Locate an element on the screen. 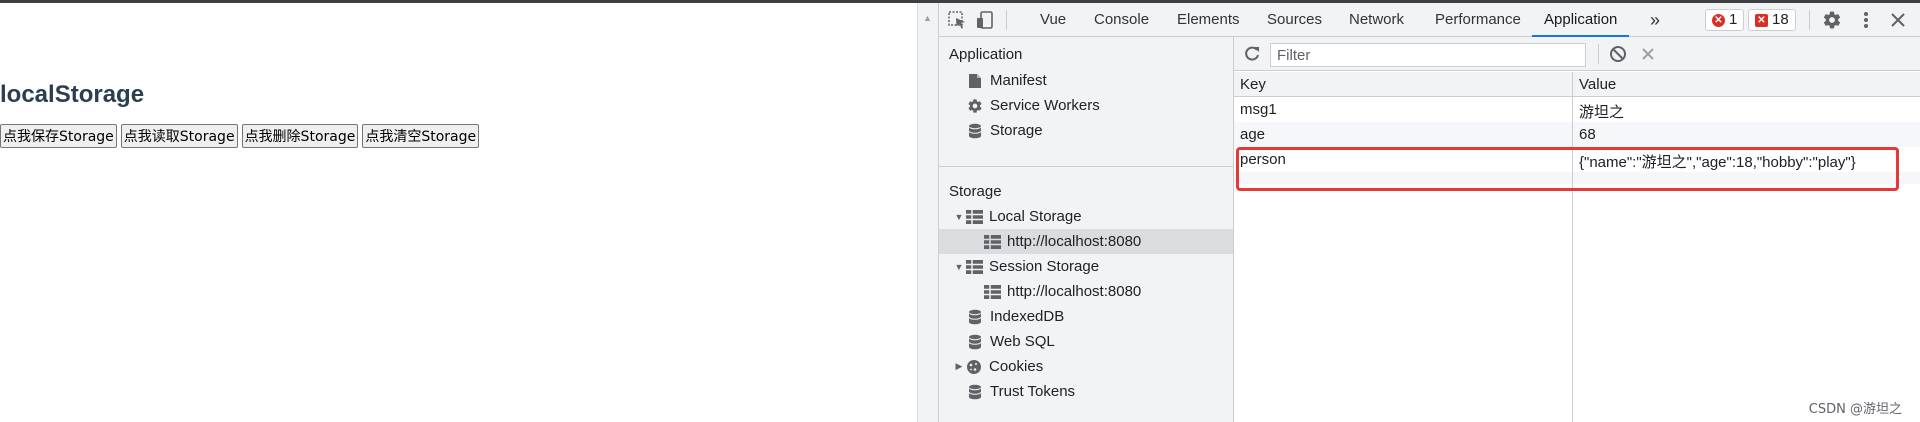 The image size is (1920, 422). sidebar-item-label: Session Storage is located at coordinates (1044, 266).